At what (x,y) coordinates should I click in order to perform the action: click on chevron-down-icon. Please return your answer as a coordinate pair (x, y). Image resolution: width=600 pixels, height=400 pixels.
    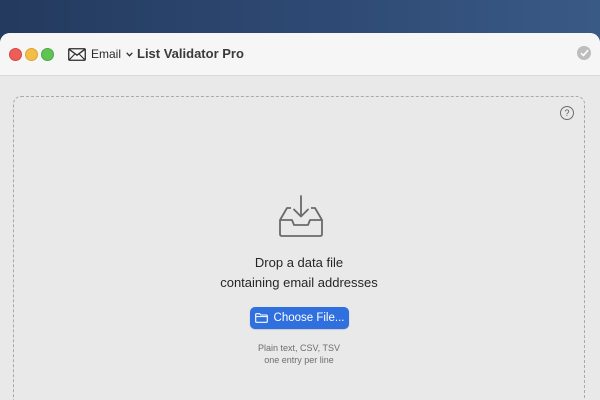
    Looking at the image, I should click on (129, 54).